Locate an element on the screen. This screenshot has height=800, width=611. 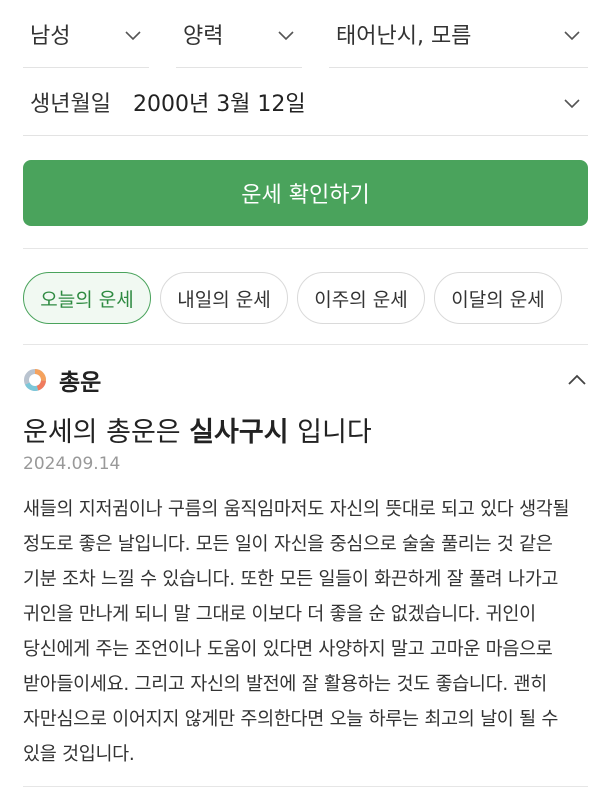
birthdate-select: 생년월일 2000년 3월 12일 is located at coordinates (305, 102).